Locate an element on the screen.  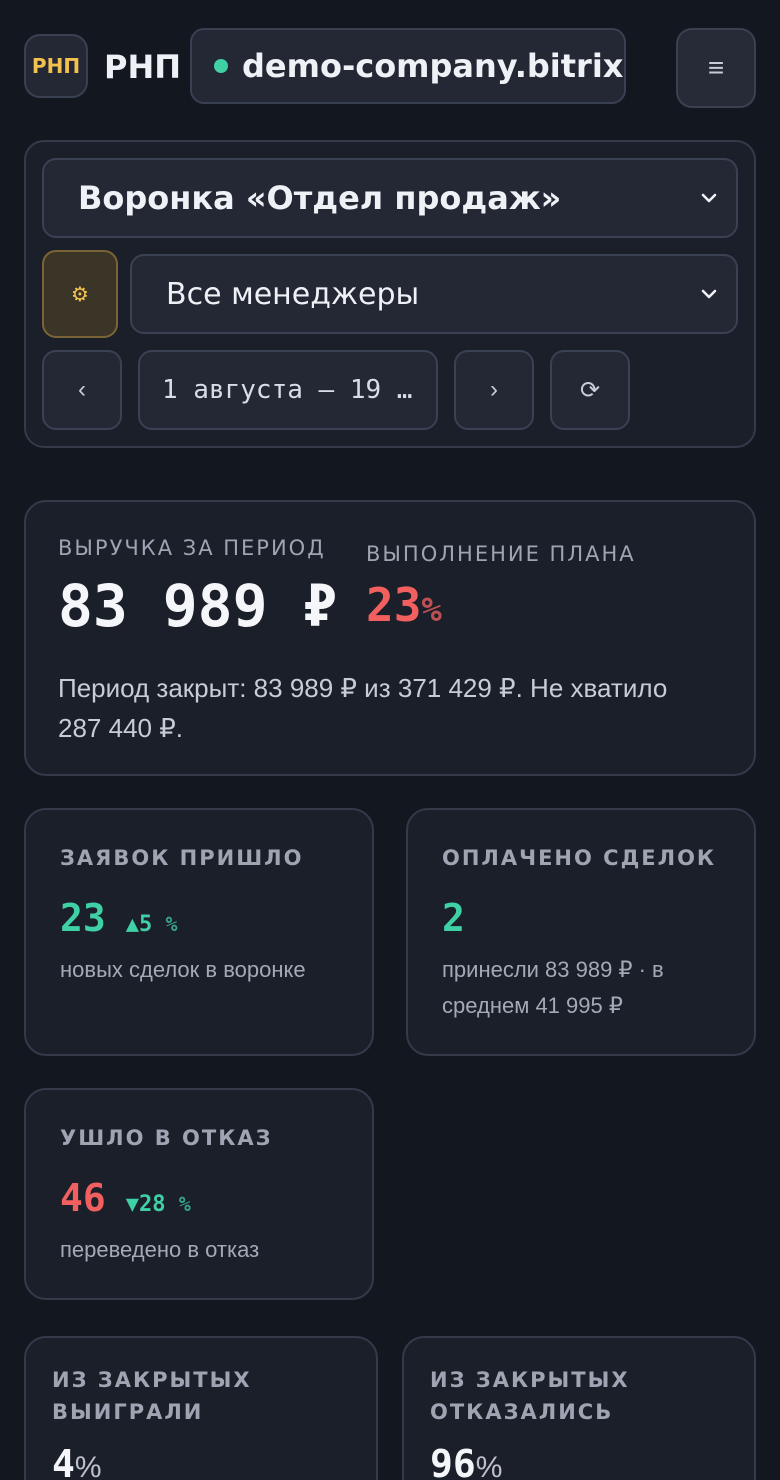
revenue-label: Выручка за период is located at coordinates (192, 548).